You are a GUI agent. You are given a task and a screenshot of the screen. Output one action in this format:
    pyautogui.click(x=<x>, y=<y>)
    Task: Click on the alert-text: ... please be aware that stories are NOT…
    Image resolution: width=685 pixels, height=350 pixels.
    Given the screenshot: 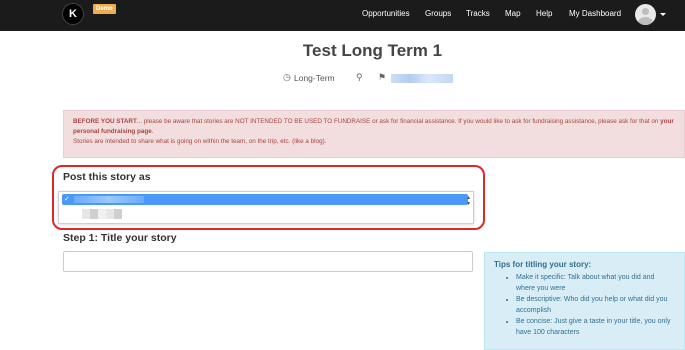 What is the action you would take?
    pyautogui.click(x=398, y=121)
    